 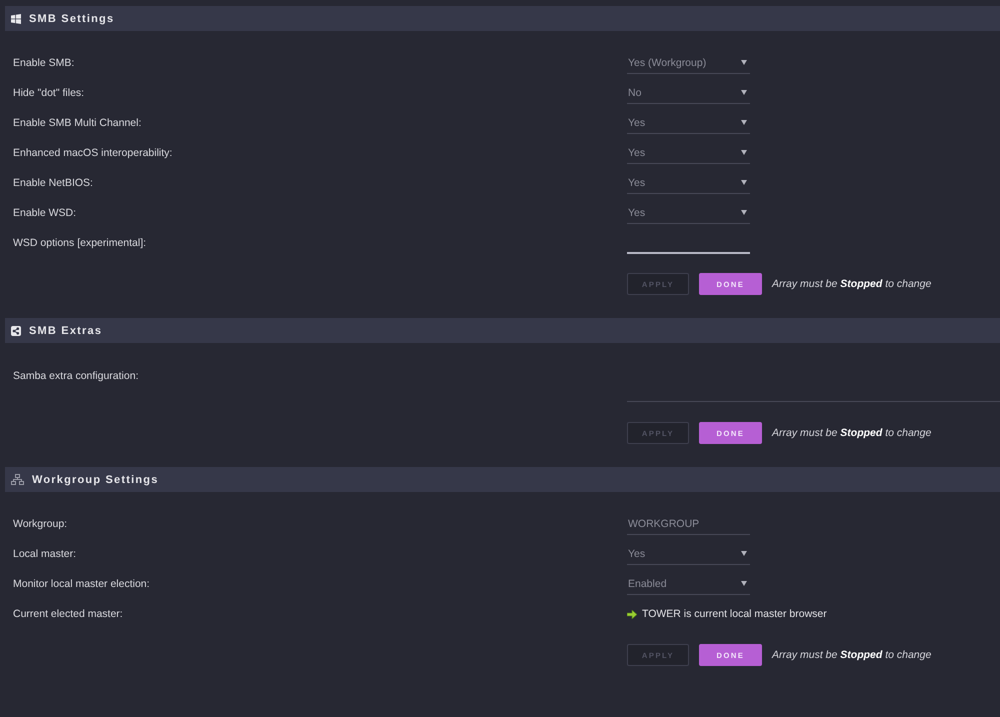 What do you see at coordinates (81, 584) in the screenshot?
I see `field-label: Monitor local master election:` at bounding box center [81, 584].